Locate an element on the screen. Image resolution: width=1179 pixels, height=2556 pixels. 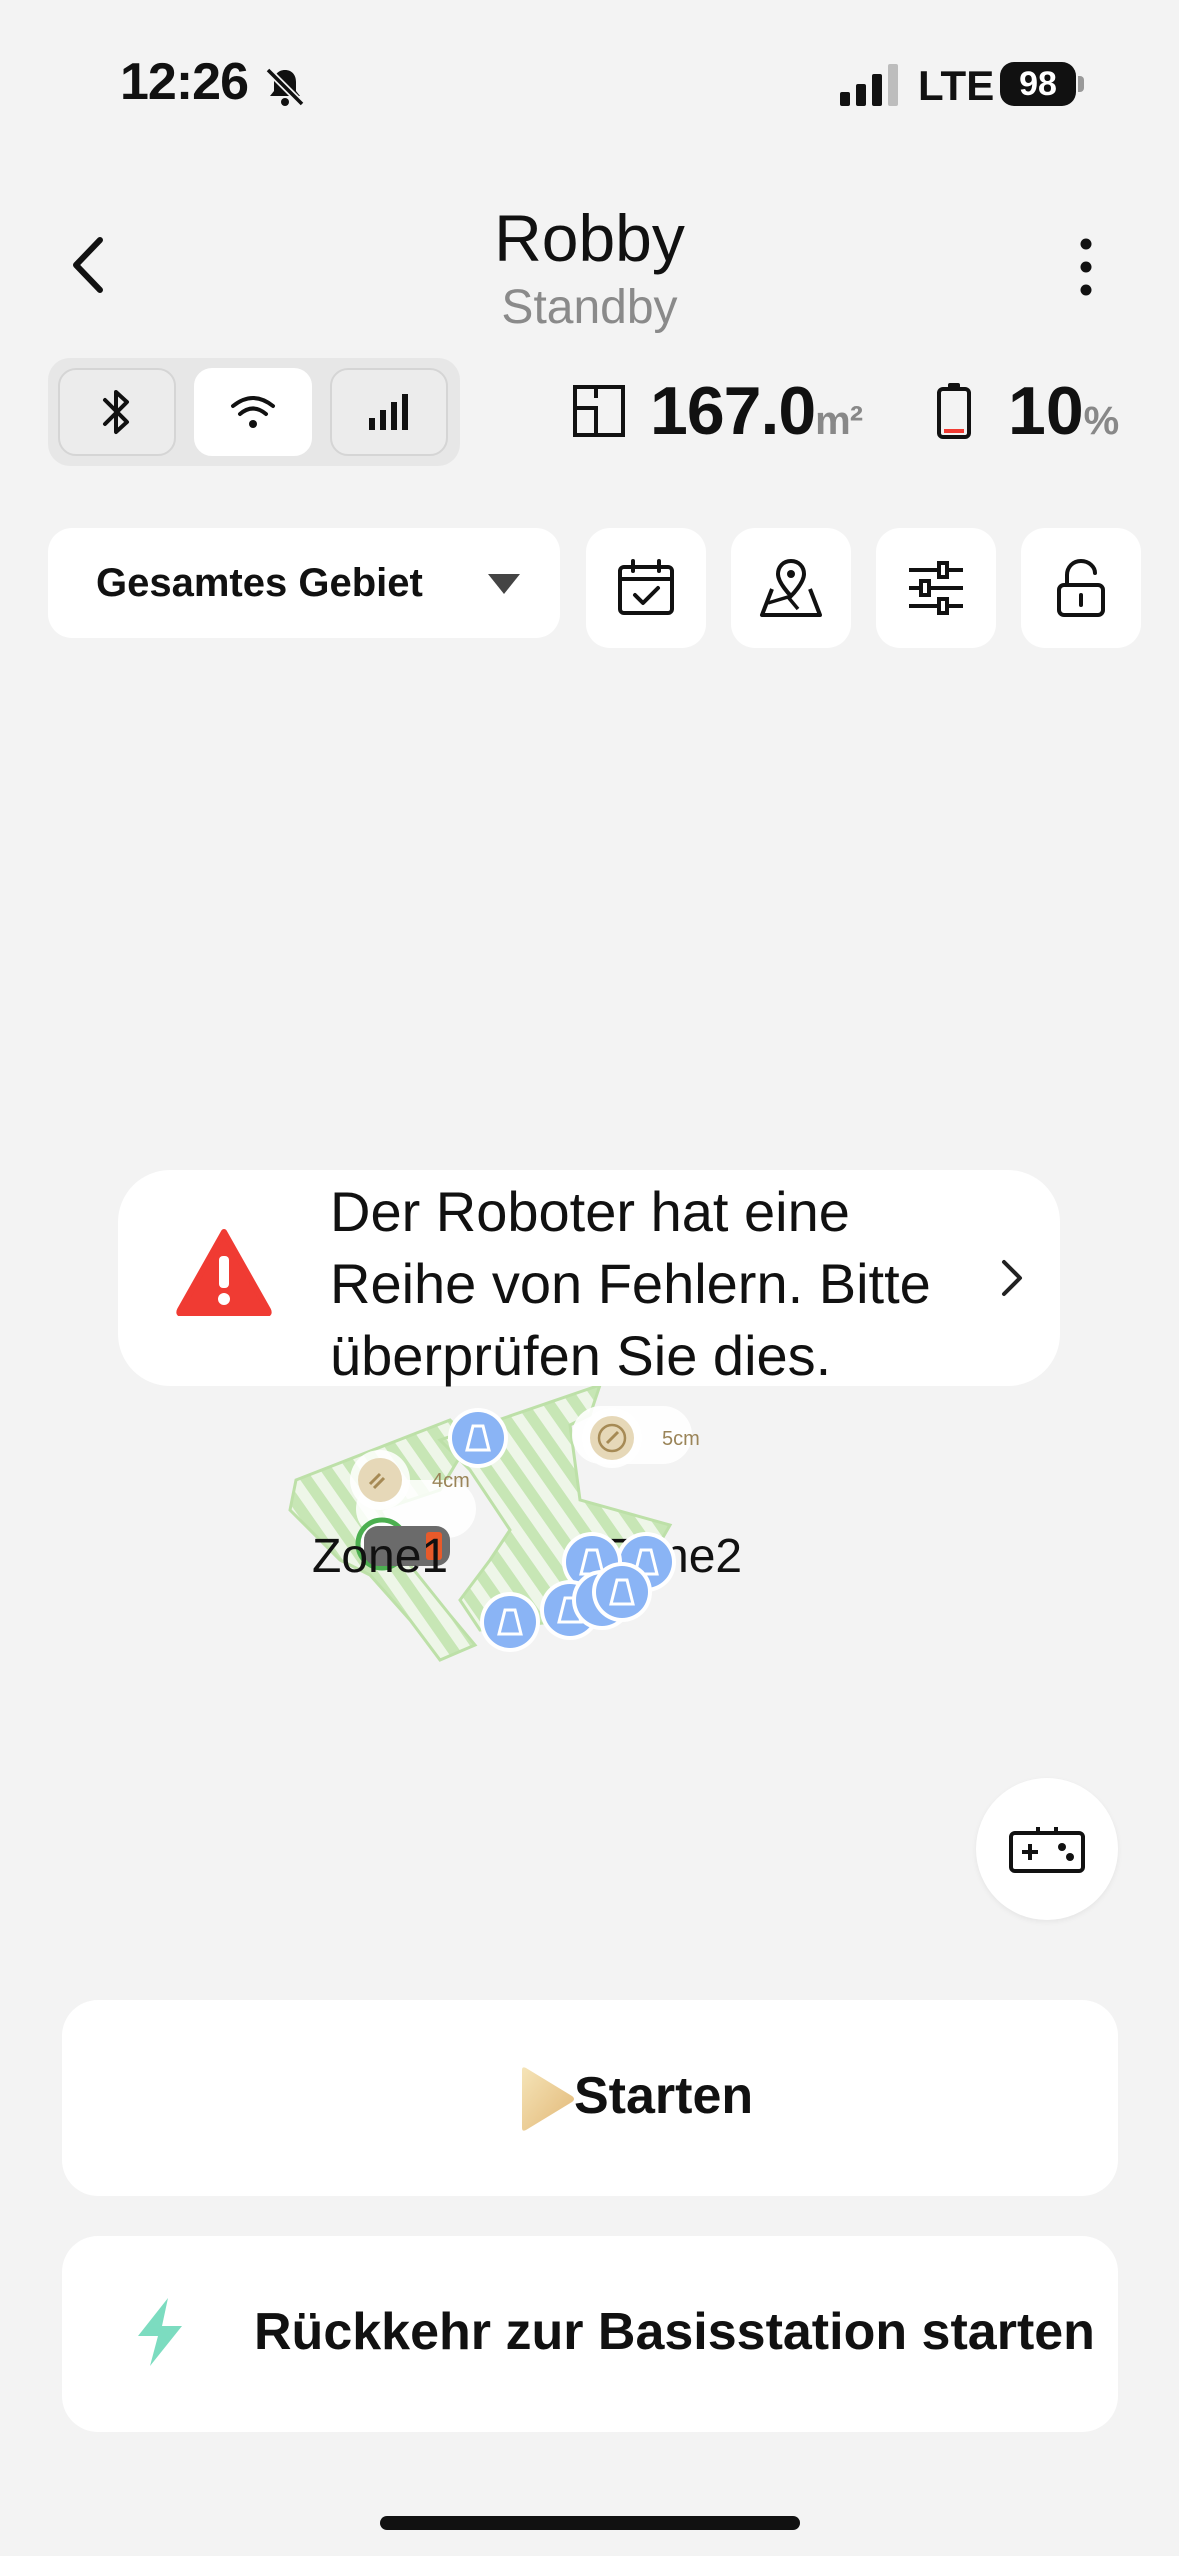
remote-control-button is located at coordinates (1047, 1849).